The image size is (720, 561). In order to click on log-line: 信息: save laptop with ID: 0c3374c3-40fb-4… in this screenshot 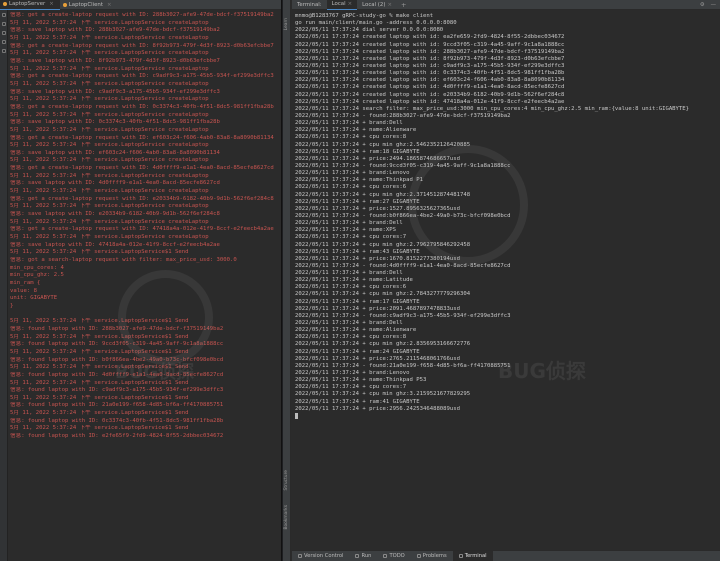, I will do `click(115, 122)`.